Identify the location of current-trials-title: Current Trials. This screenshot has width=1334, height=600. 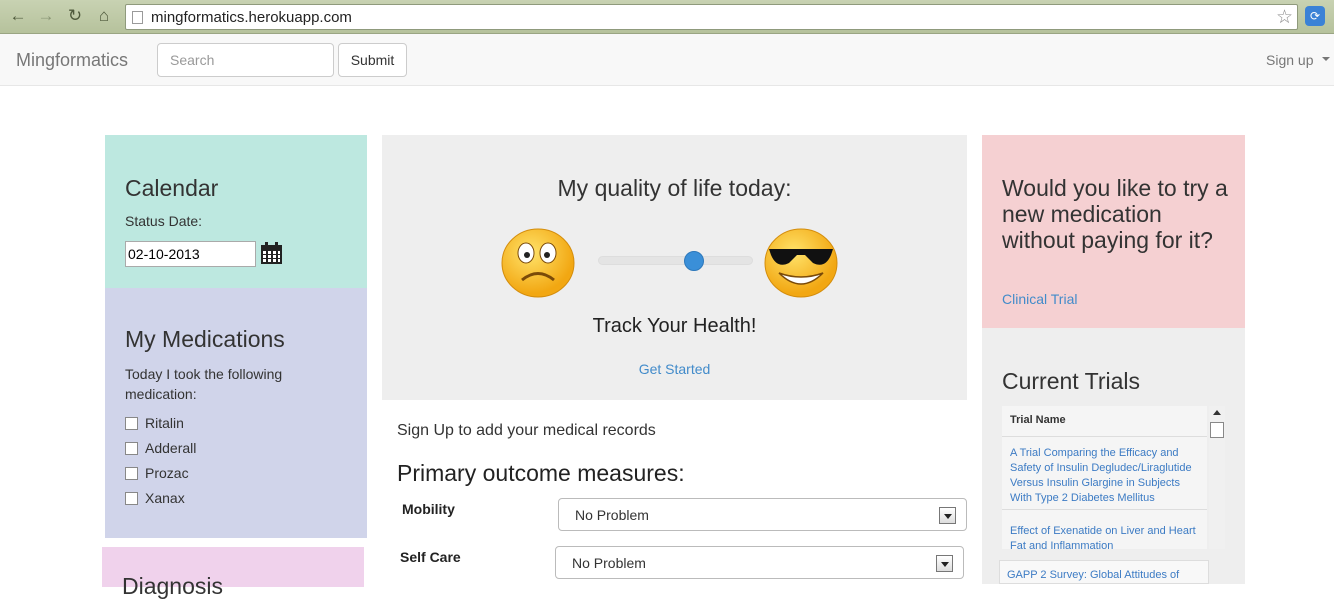
(1071, 381).